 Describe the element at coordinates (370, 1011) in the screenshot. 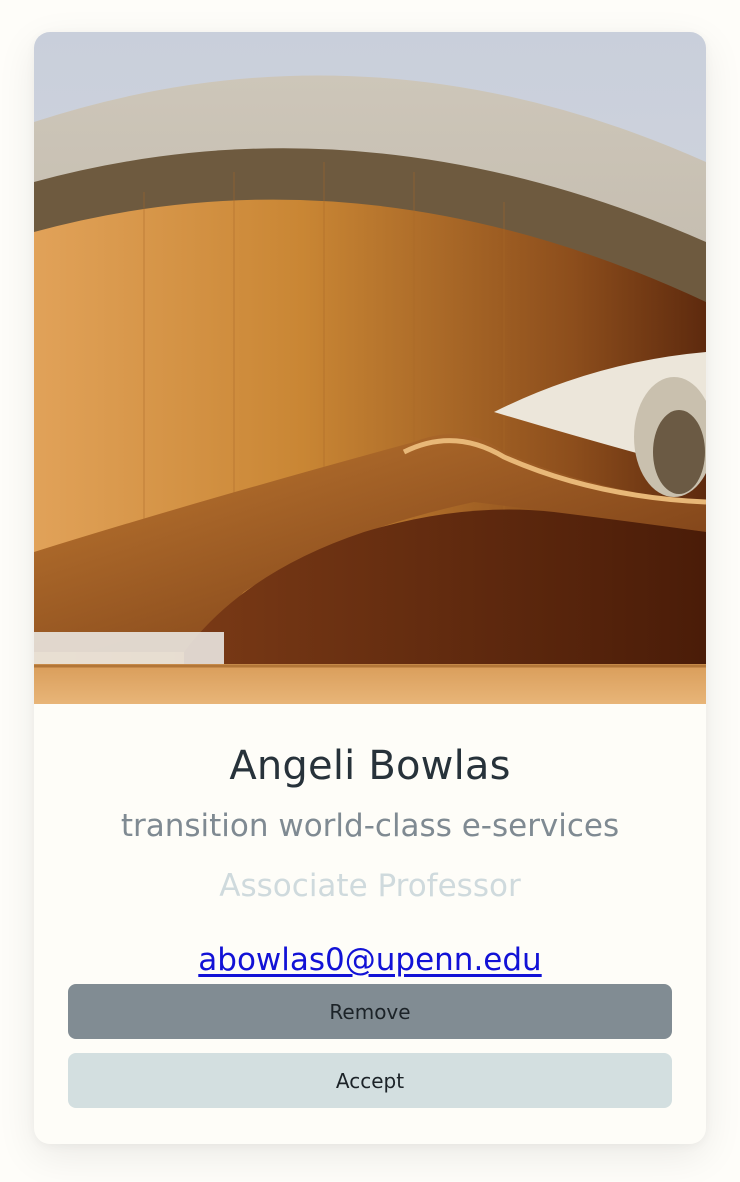

I see `remove-button: Remove` at that location.